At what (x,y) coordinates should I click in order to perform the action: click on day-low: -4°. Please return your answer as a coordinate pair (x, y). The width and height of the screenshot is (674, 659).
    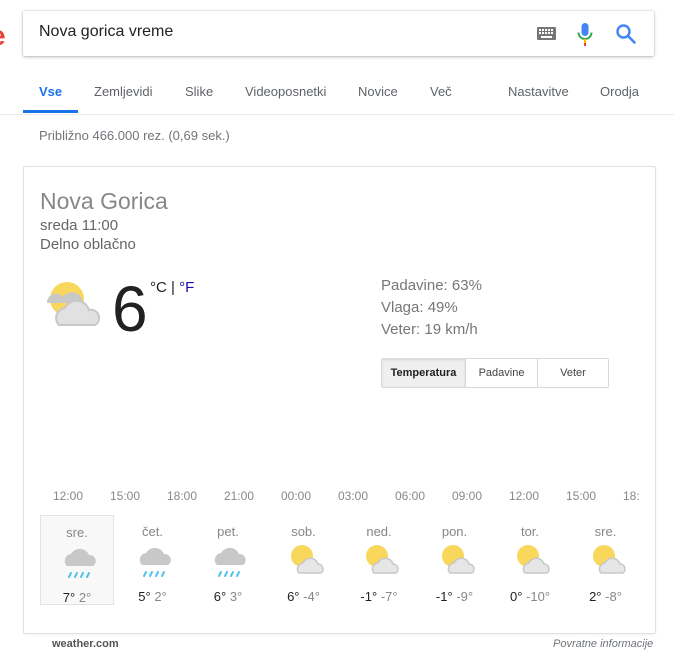
    Looking at the image, I should click on (311, 596).